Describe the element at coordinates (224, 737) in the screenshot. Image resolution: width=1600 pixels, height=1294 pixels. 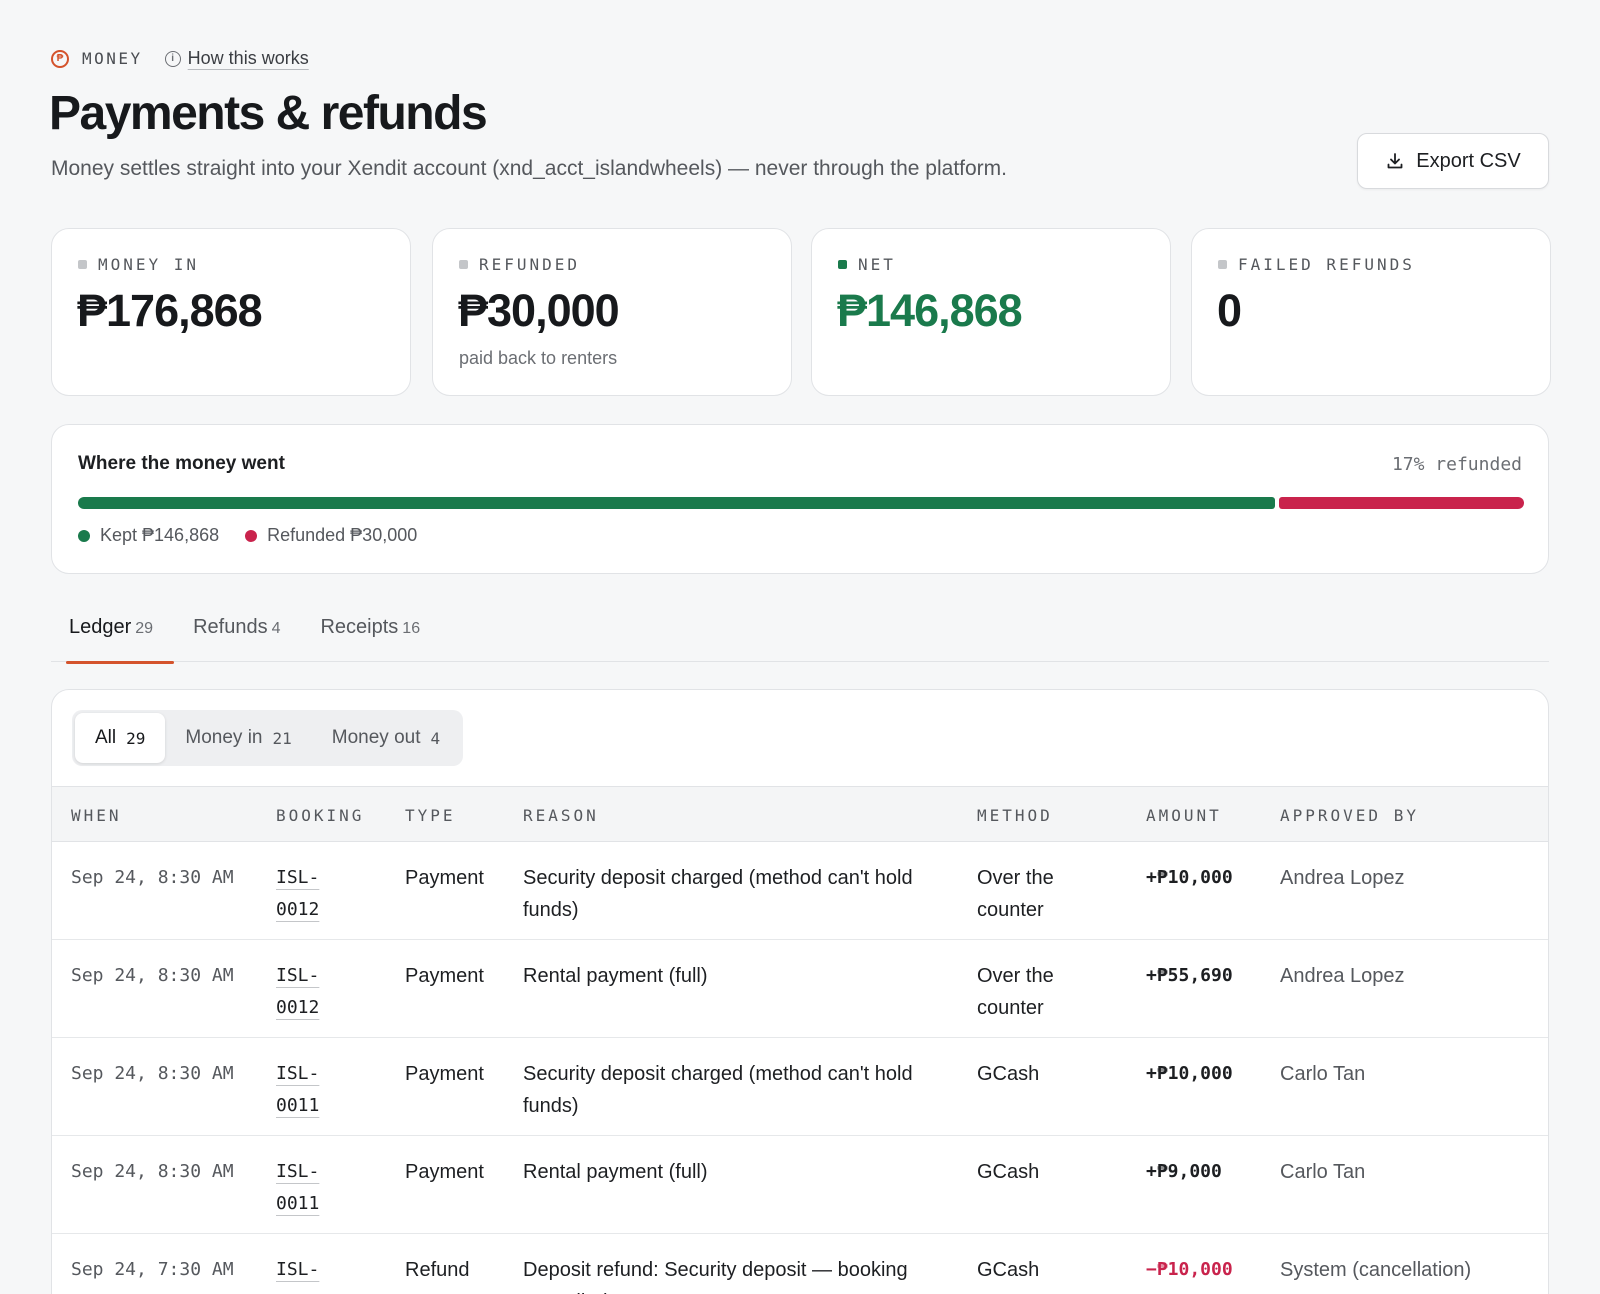
I see `filter-label: Money in` at that location.